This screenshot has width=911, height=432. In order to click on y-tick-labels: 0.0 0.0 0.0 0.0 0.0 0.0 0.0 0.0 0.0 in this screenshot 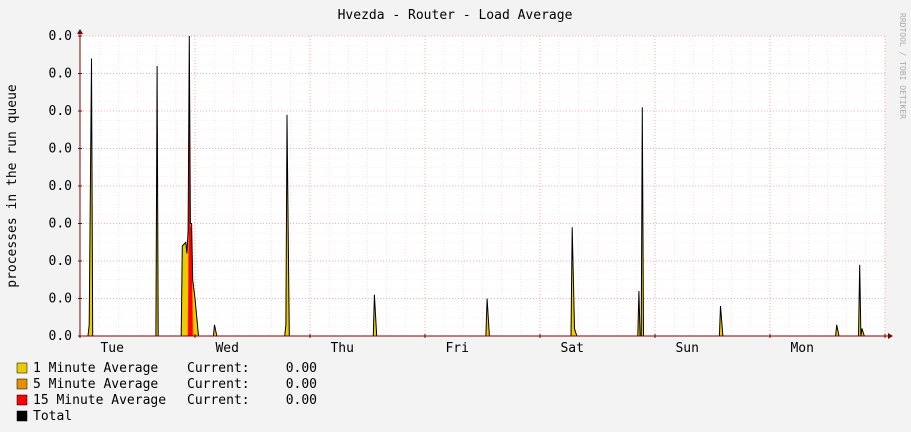, I will do `click(60, 186)`.